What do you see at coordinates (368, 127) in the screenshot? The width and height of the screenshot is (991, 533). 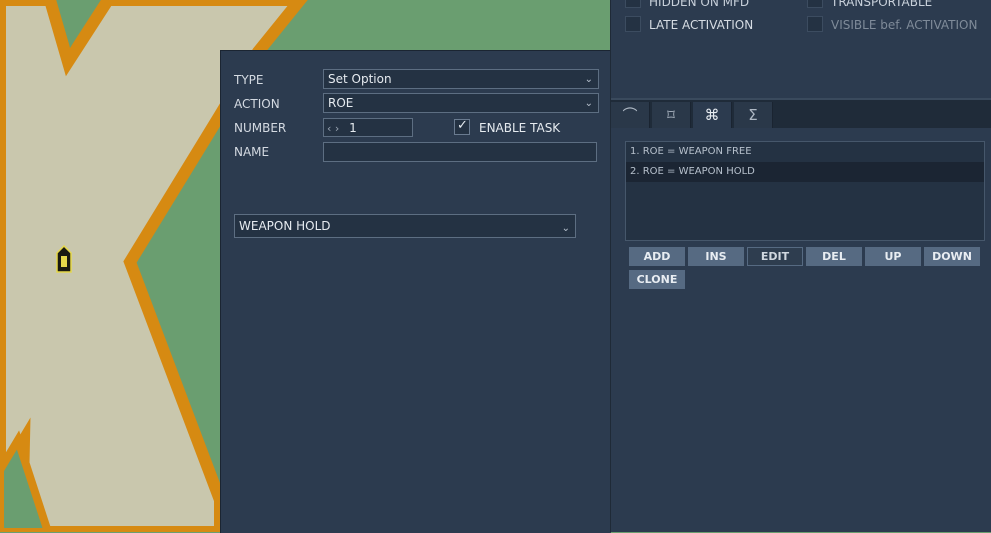 I see `number-stepper: ‹ › 1` at bounding box center [368, 127].